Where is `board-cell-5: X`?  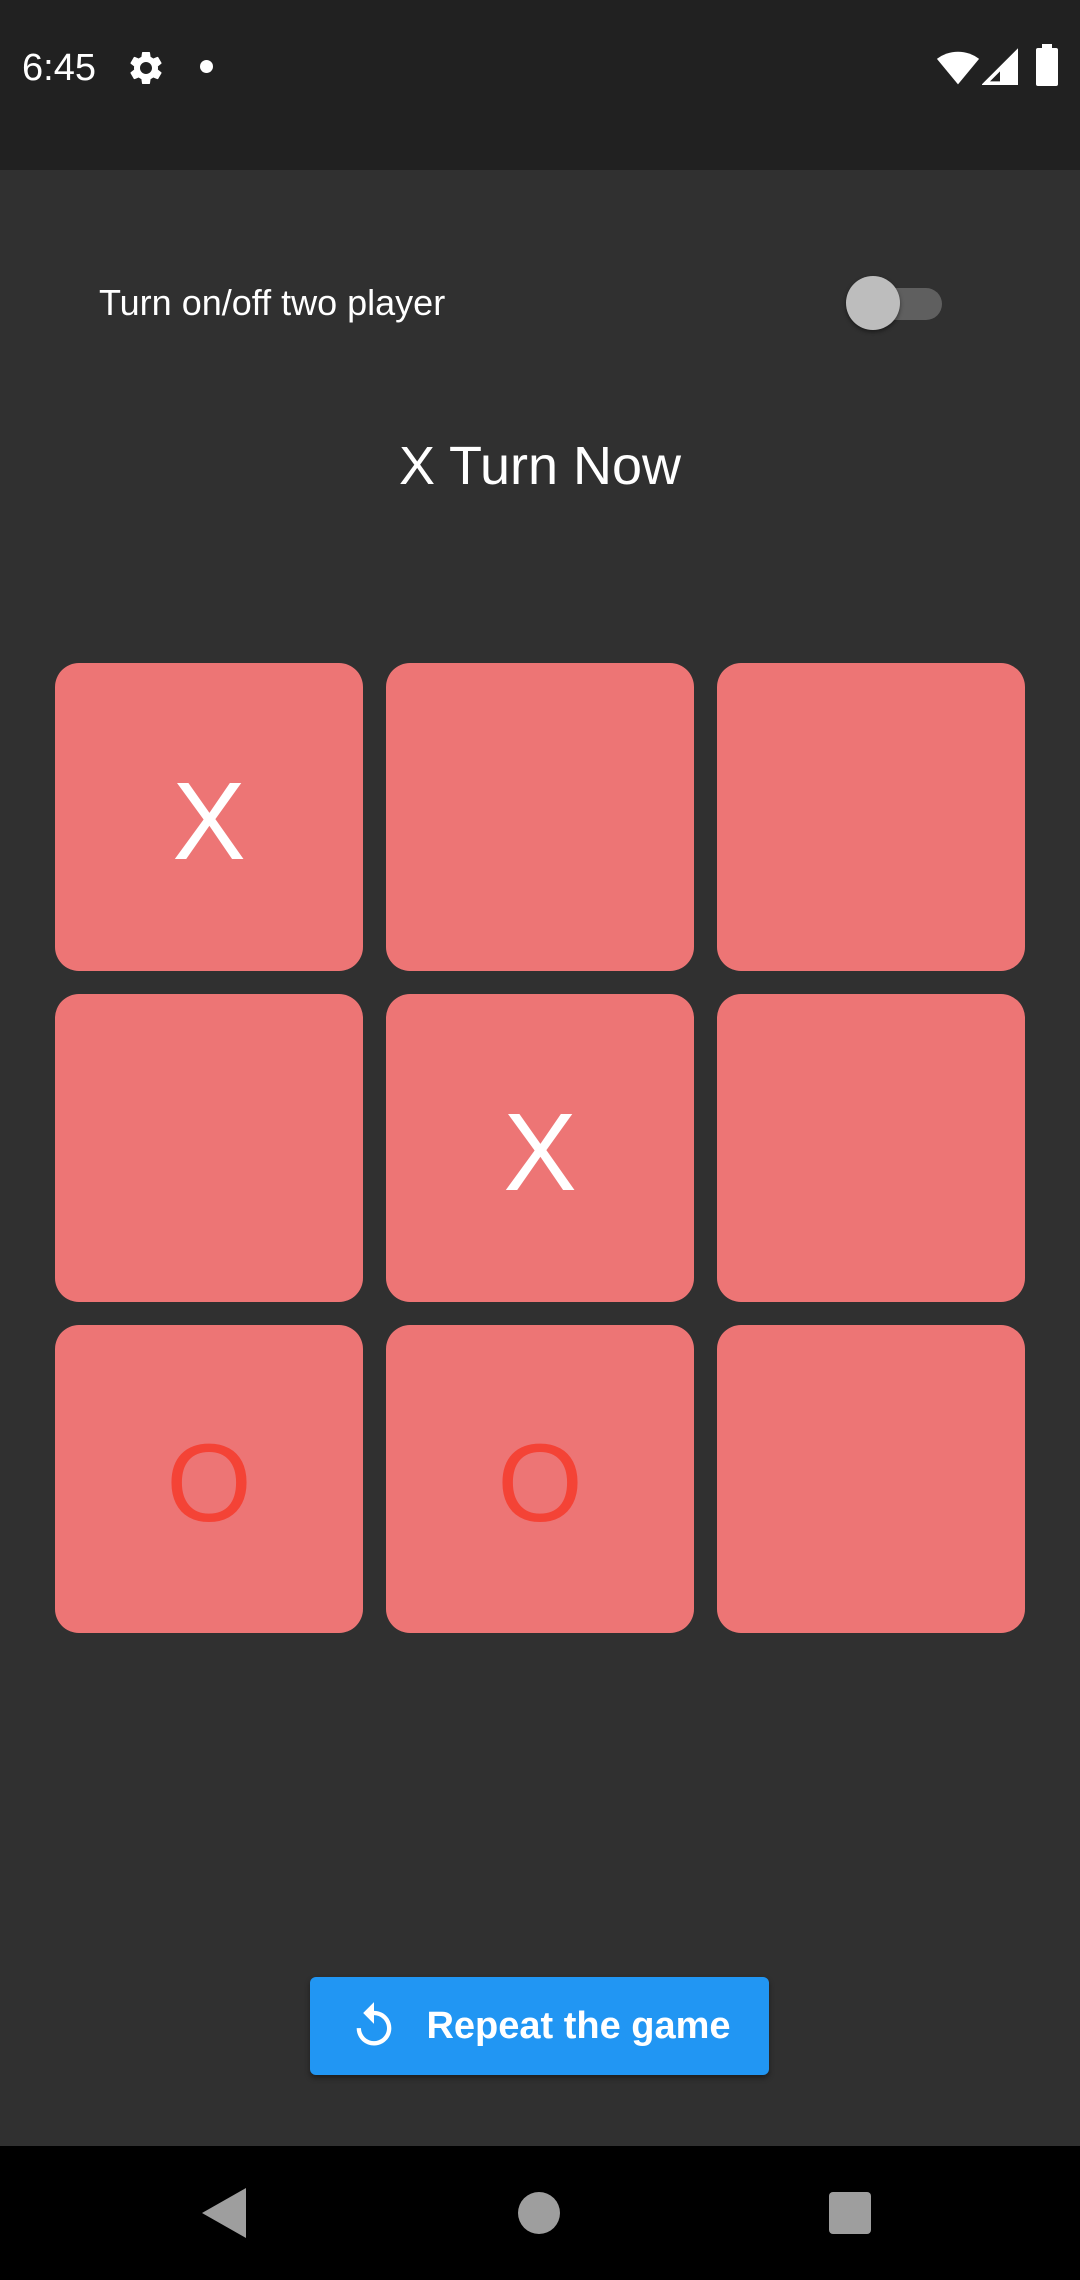
board-cell-5: X is located at coordinates (540, 1148).